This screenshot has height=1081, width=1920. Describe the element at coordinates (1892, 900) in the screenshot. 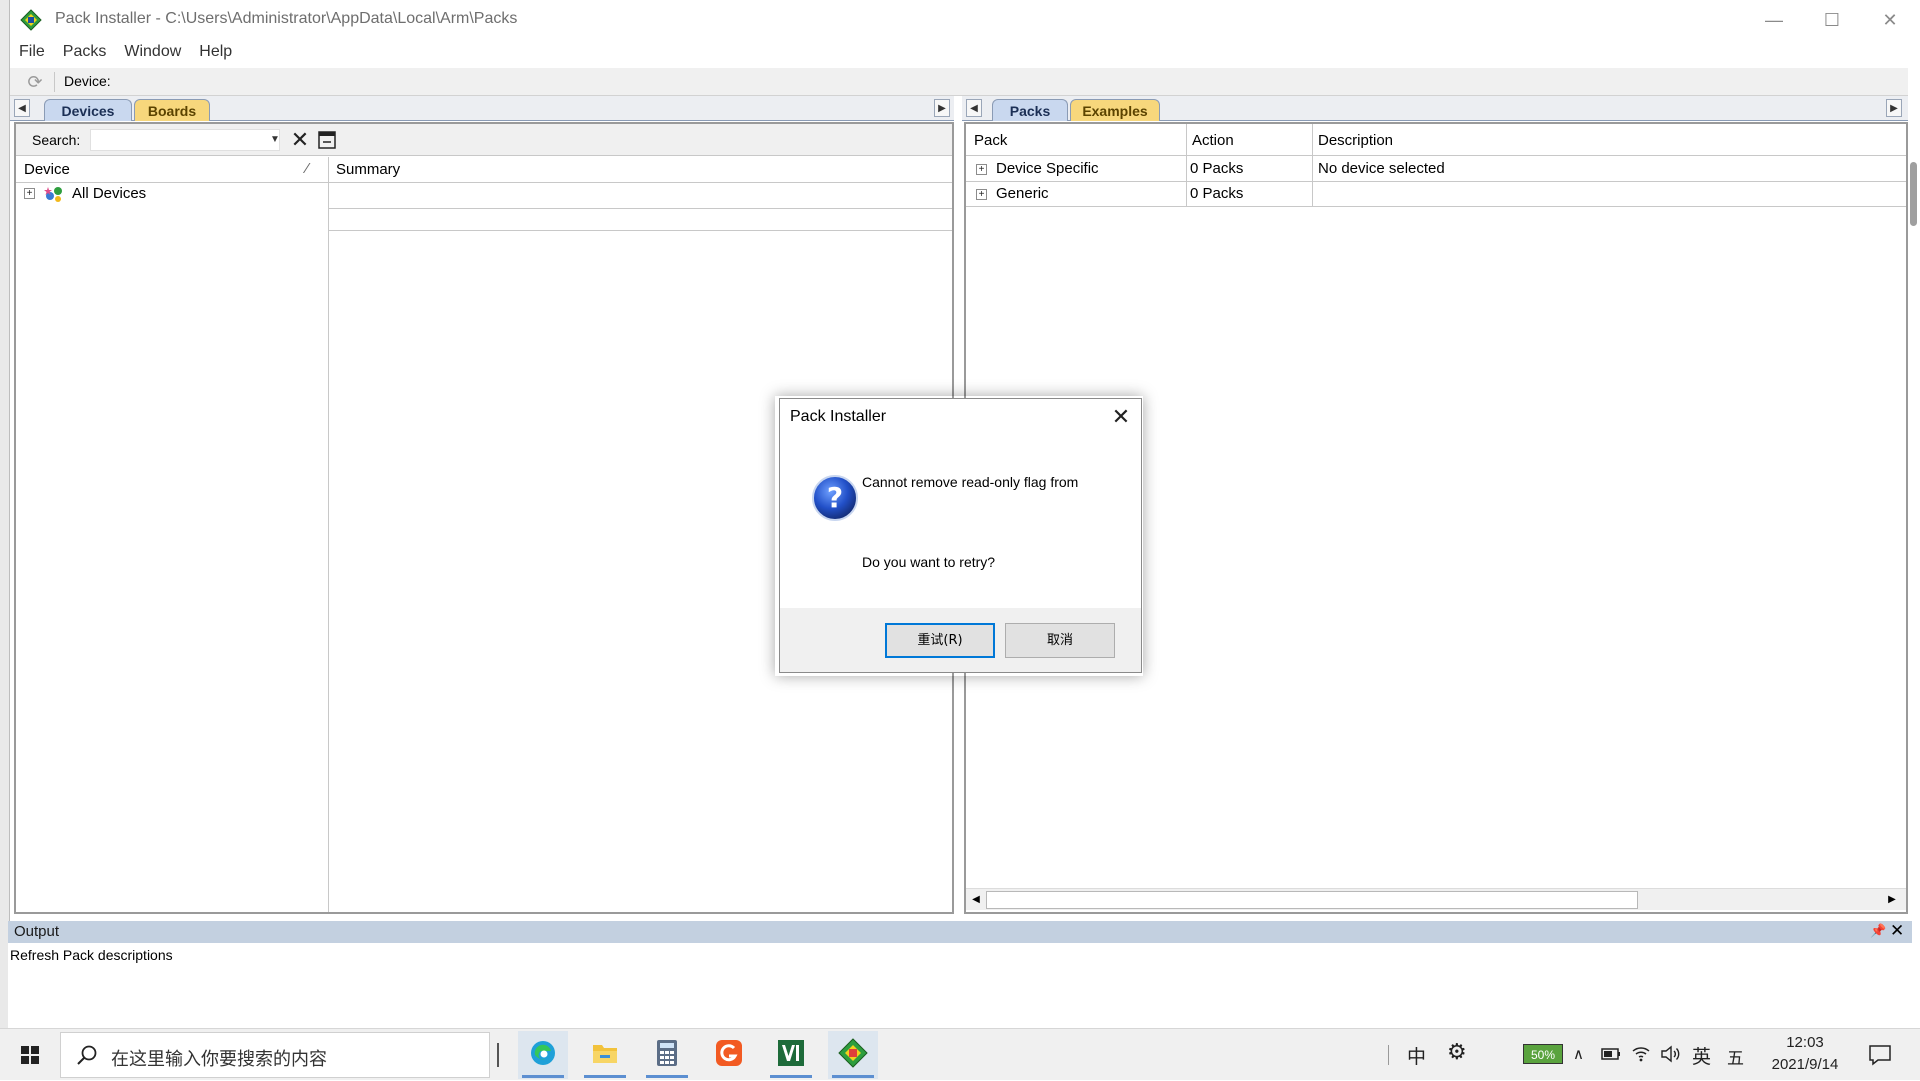

I see `scroll-right-icon: ▶` at that location.